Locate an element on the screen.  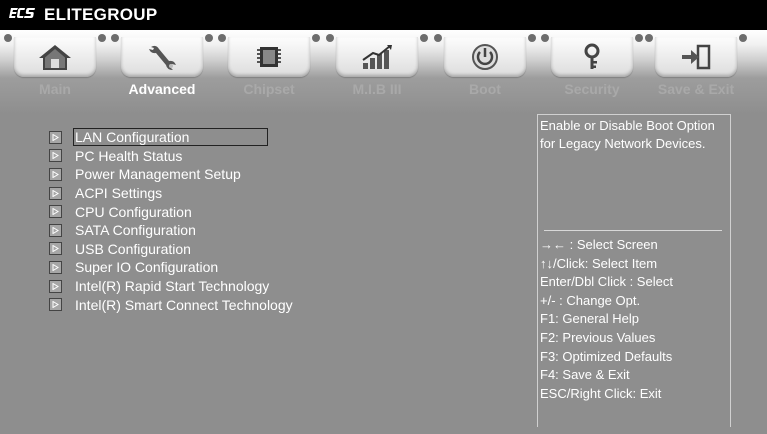
exit-icon is located at coordinates (696, 57).